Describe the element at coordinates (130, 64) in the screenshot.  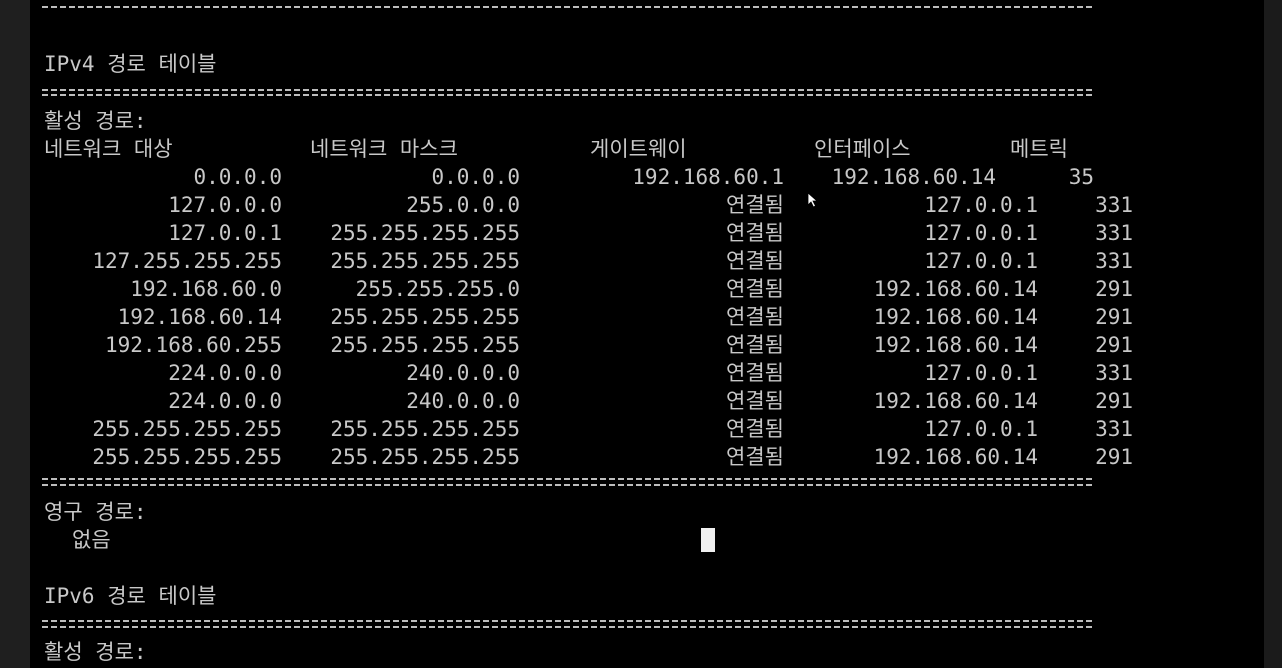
I see `ipv4-table-title: IPv4 경로 테이블` at that location.